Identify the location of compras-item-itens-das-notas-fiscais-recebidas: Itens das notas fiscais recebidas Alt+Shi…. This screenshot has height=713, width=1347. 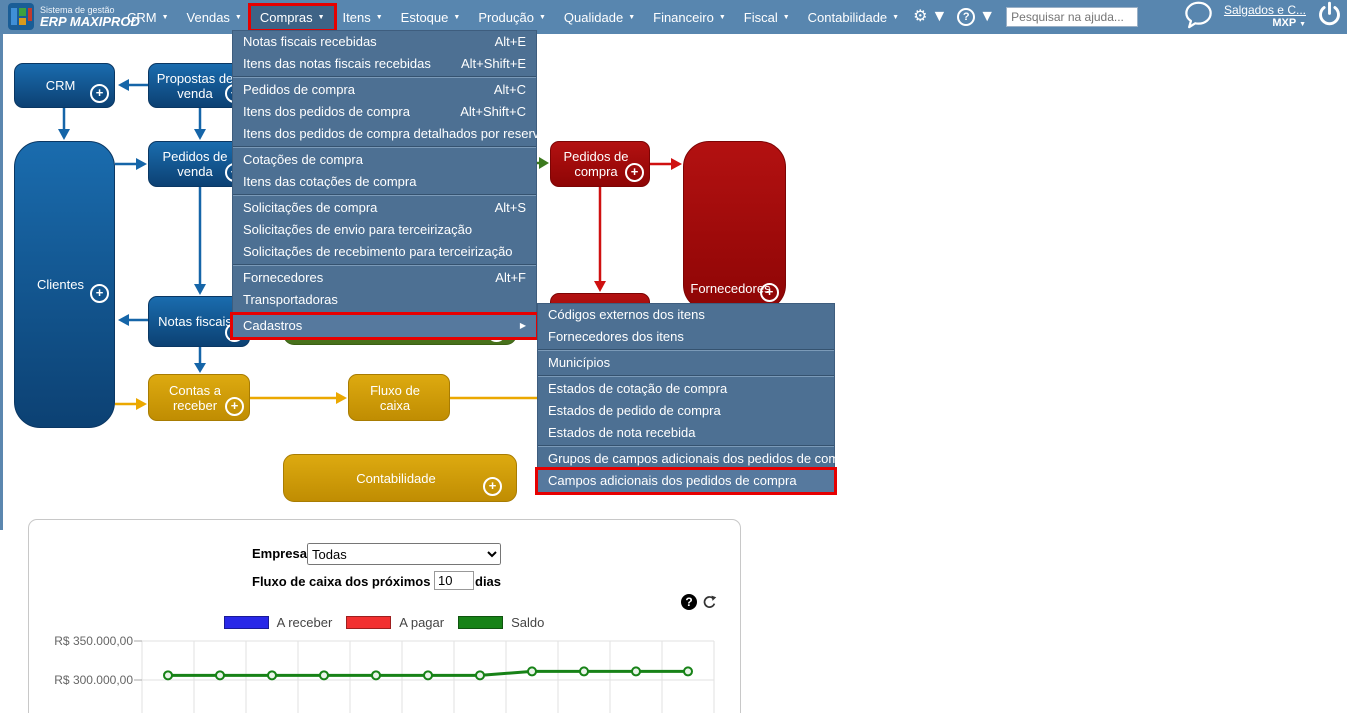
(384, 64).